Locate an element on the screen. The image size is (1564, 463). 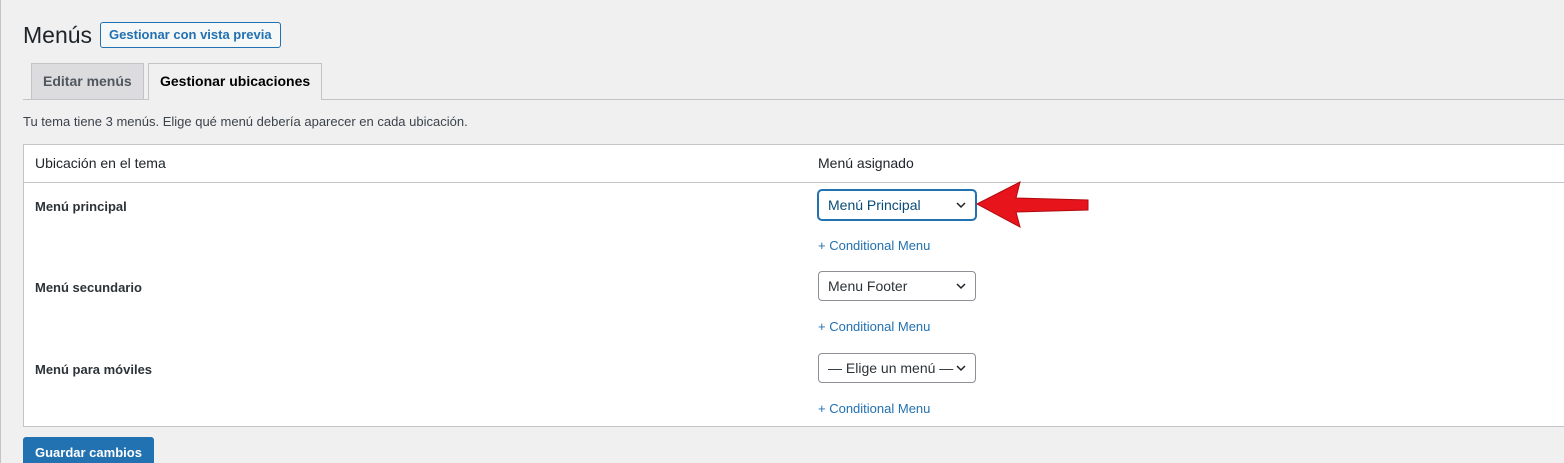
red-arrow-icon is located at coordinates (1032, 204).